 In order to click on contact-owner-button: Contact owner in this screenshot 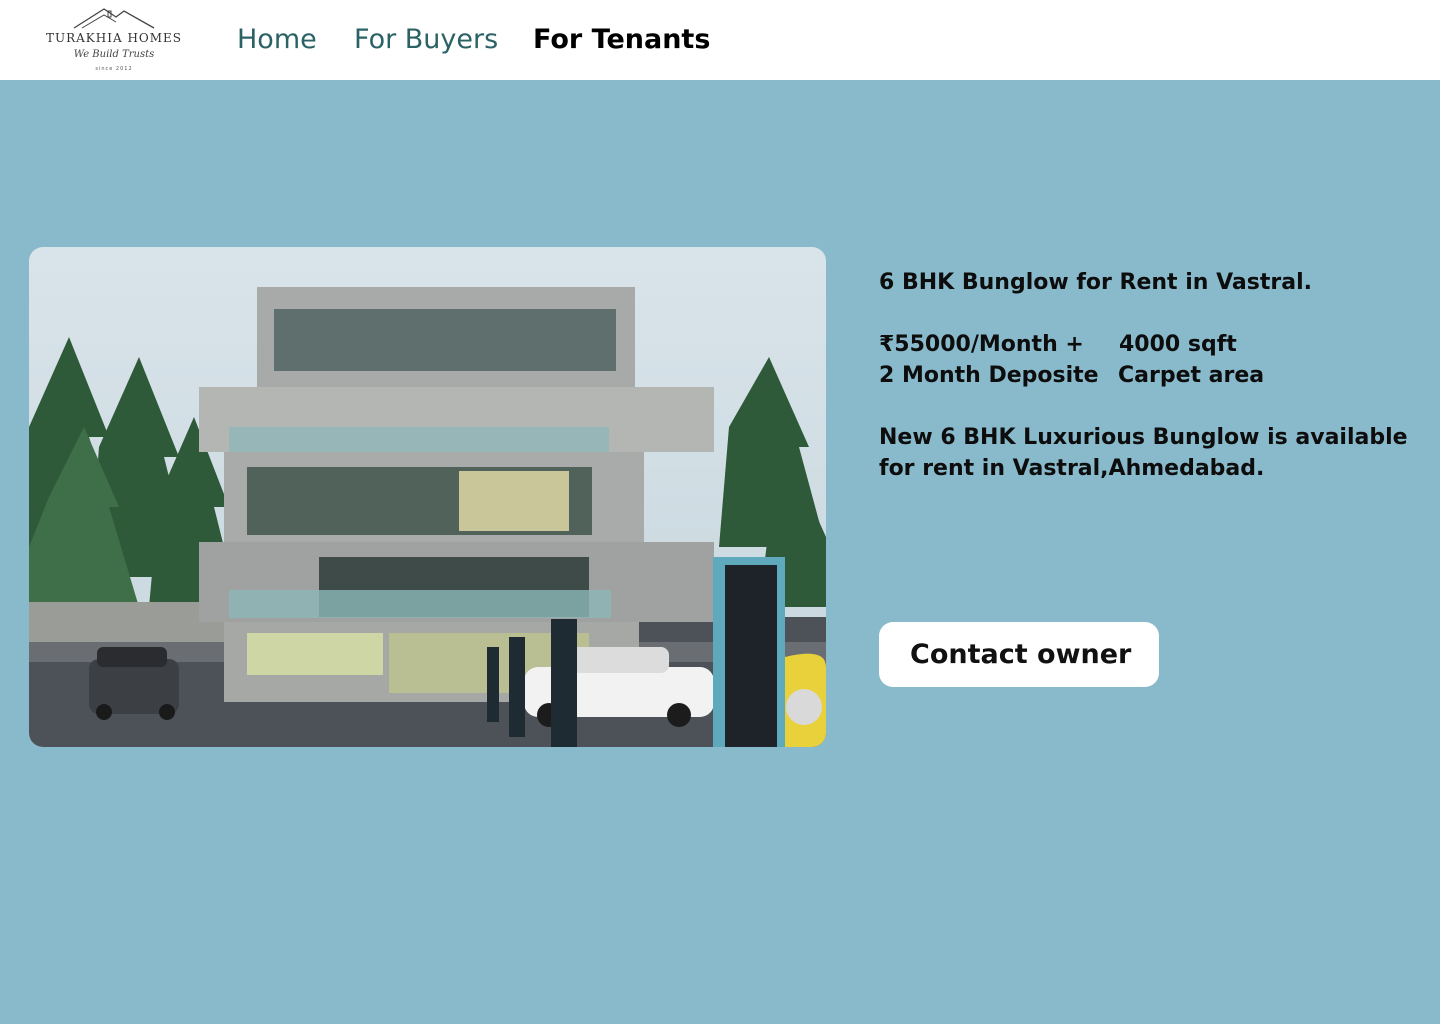, I will do `click(1019, 654)`.